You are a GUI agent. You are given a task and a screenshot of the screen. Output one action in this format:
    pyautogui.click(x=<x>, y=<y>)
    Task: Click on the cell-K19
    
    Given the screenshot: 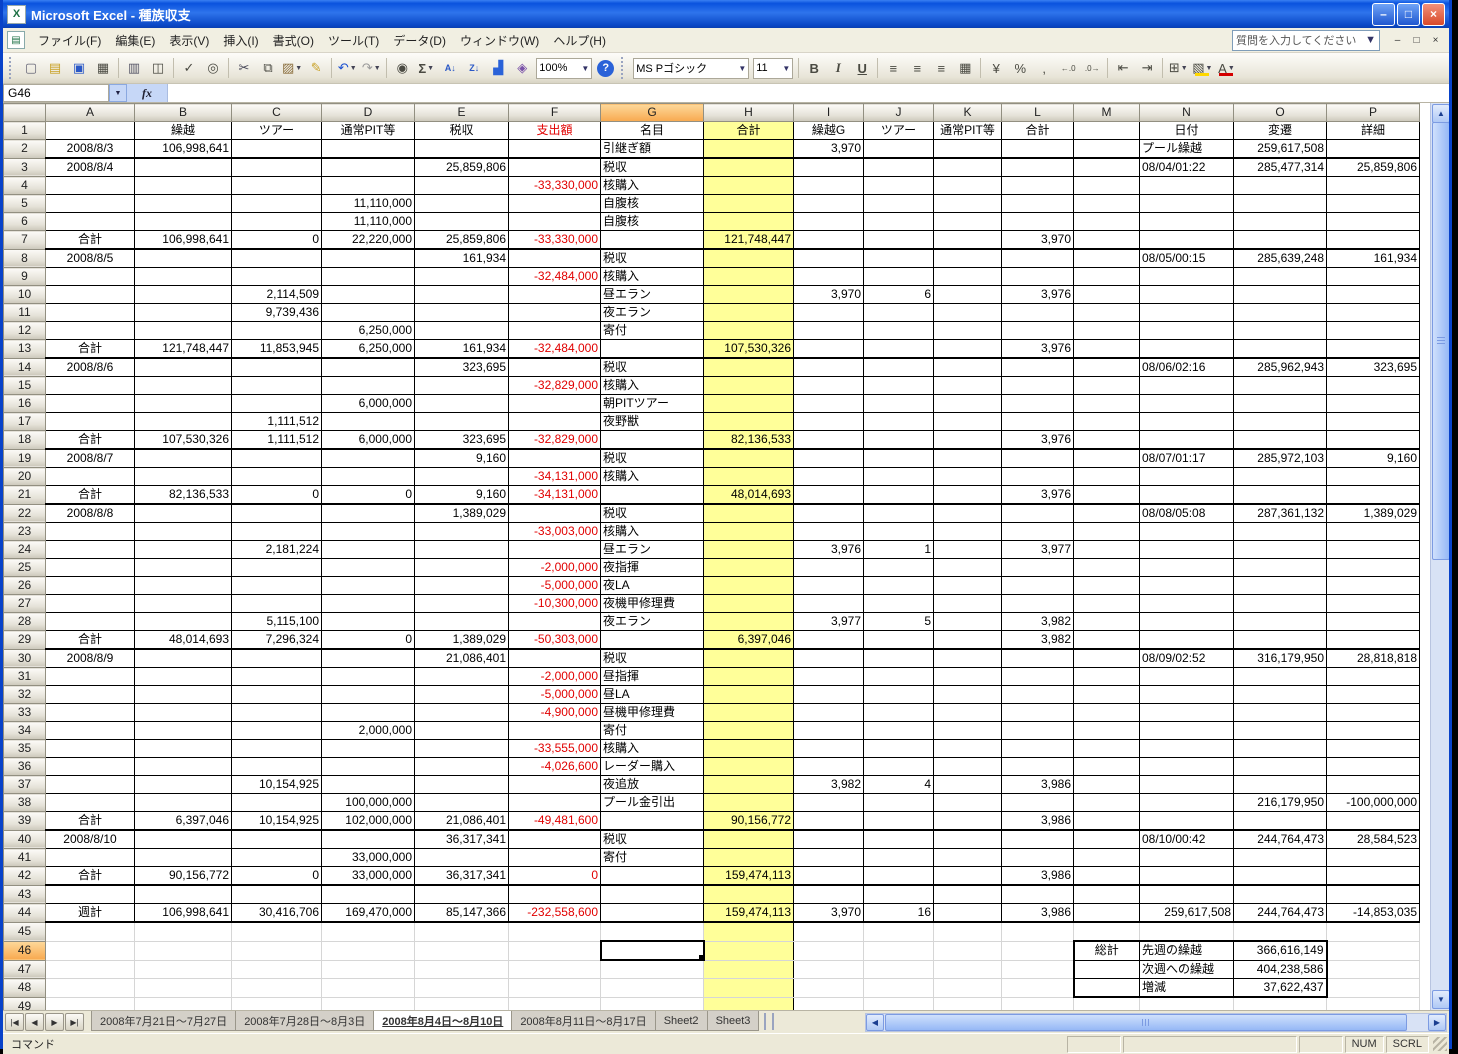 What is the action you would take?
    pyautogui.click(x=967, y=458)
    